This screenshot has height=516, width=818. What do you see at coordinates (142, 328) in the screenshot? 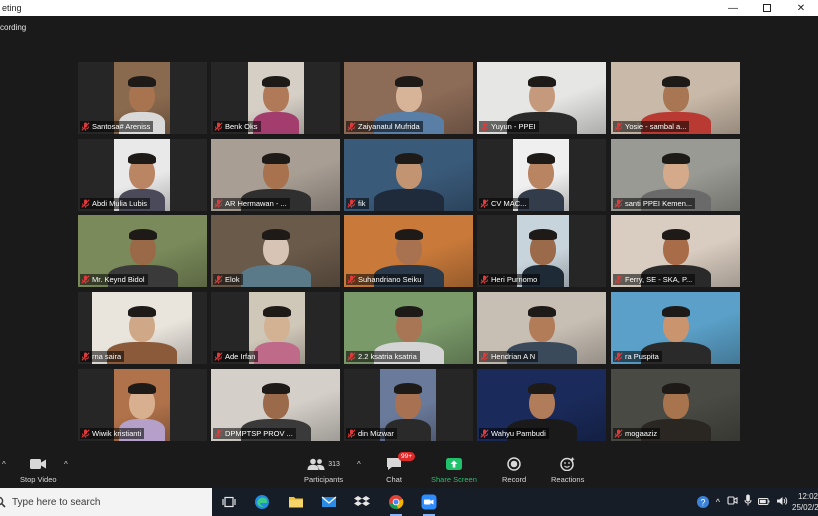
I see `participant-tile: rna saira` at bounding box center [142, 328].